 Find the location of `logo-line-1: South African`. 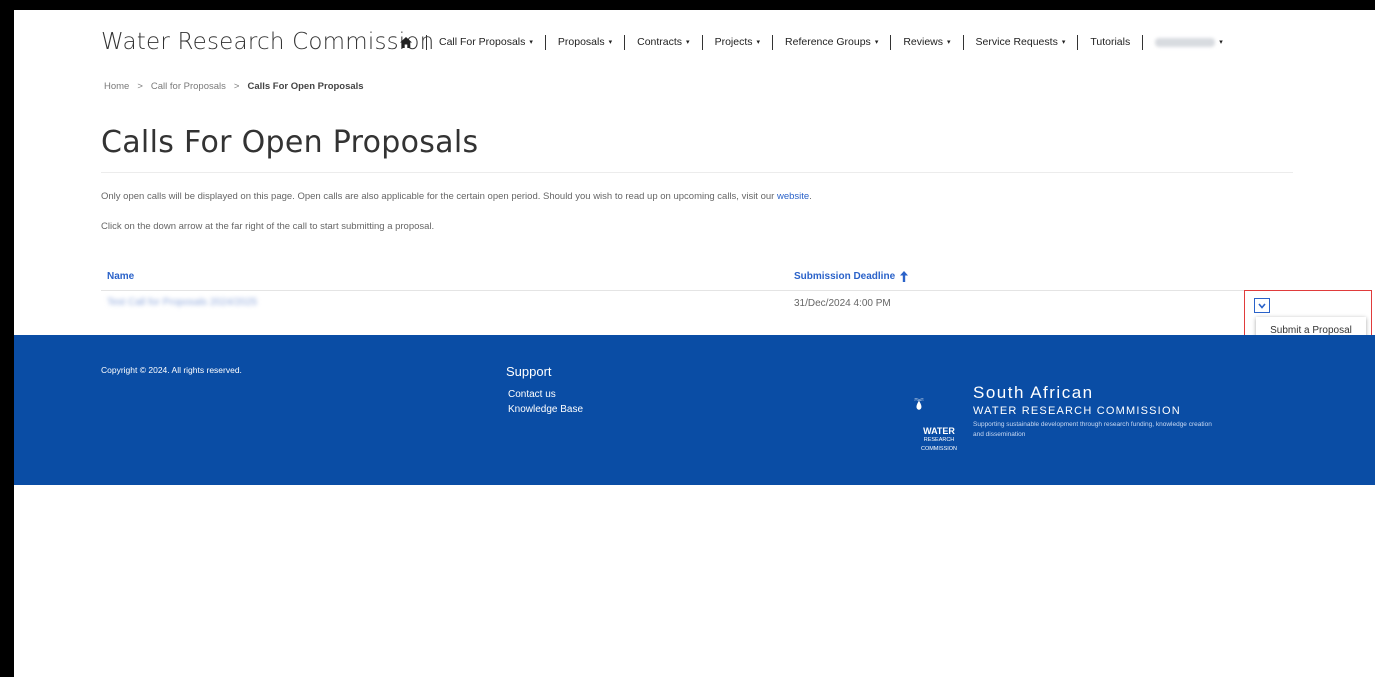

logo-line-1: South African is located at coordinates (1033, 392).